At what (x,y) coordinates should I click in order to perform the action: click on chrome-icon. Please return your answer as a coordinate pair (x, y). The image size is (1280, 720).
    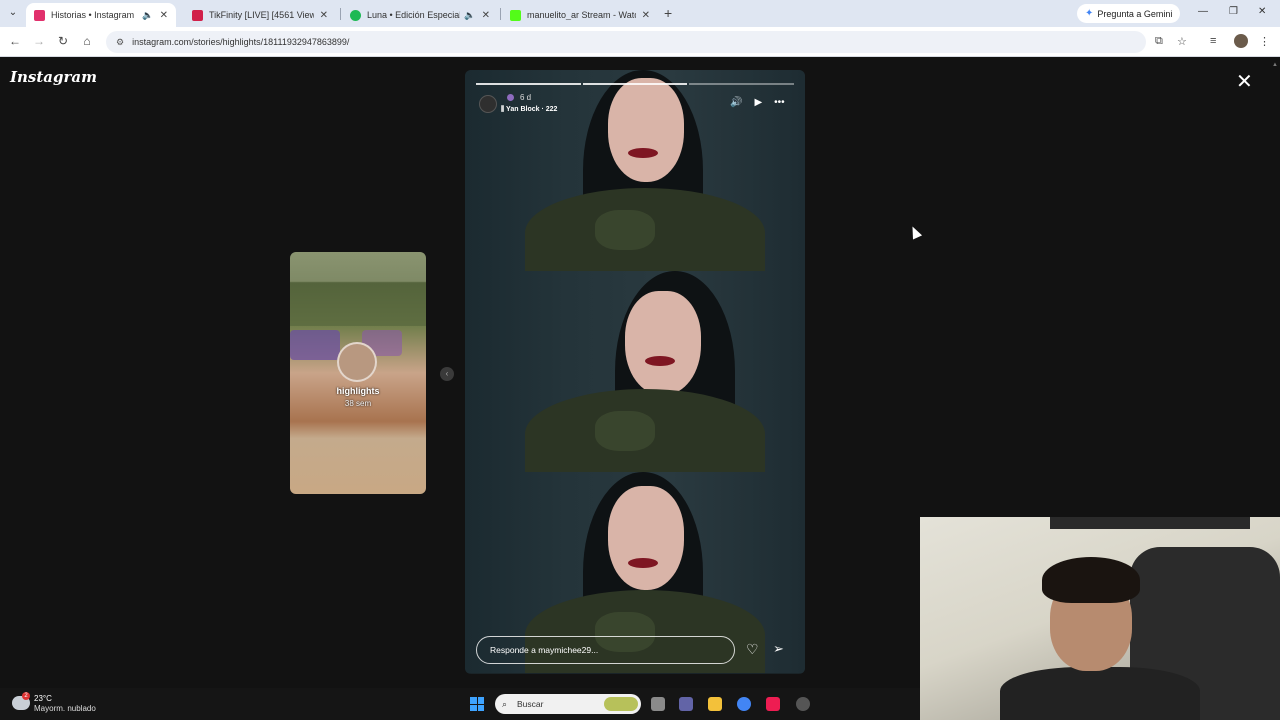
    Looking at the image, I should click on (744, 704).